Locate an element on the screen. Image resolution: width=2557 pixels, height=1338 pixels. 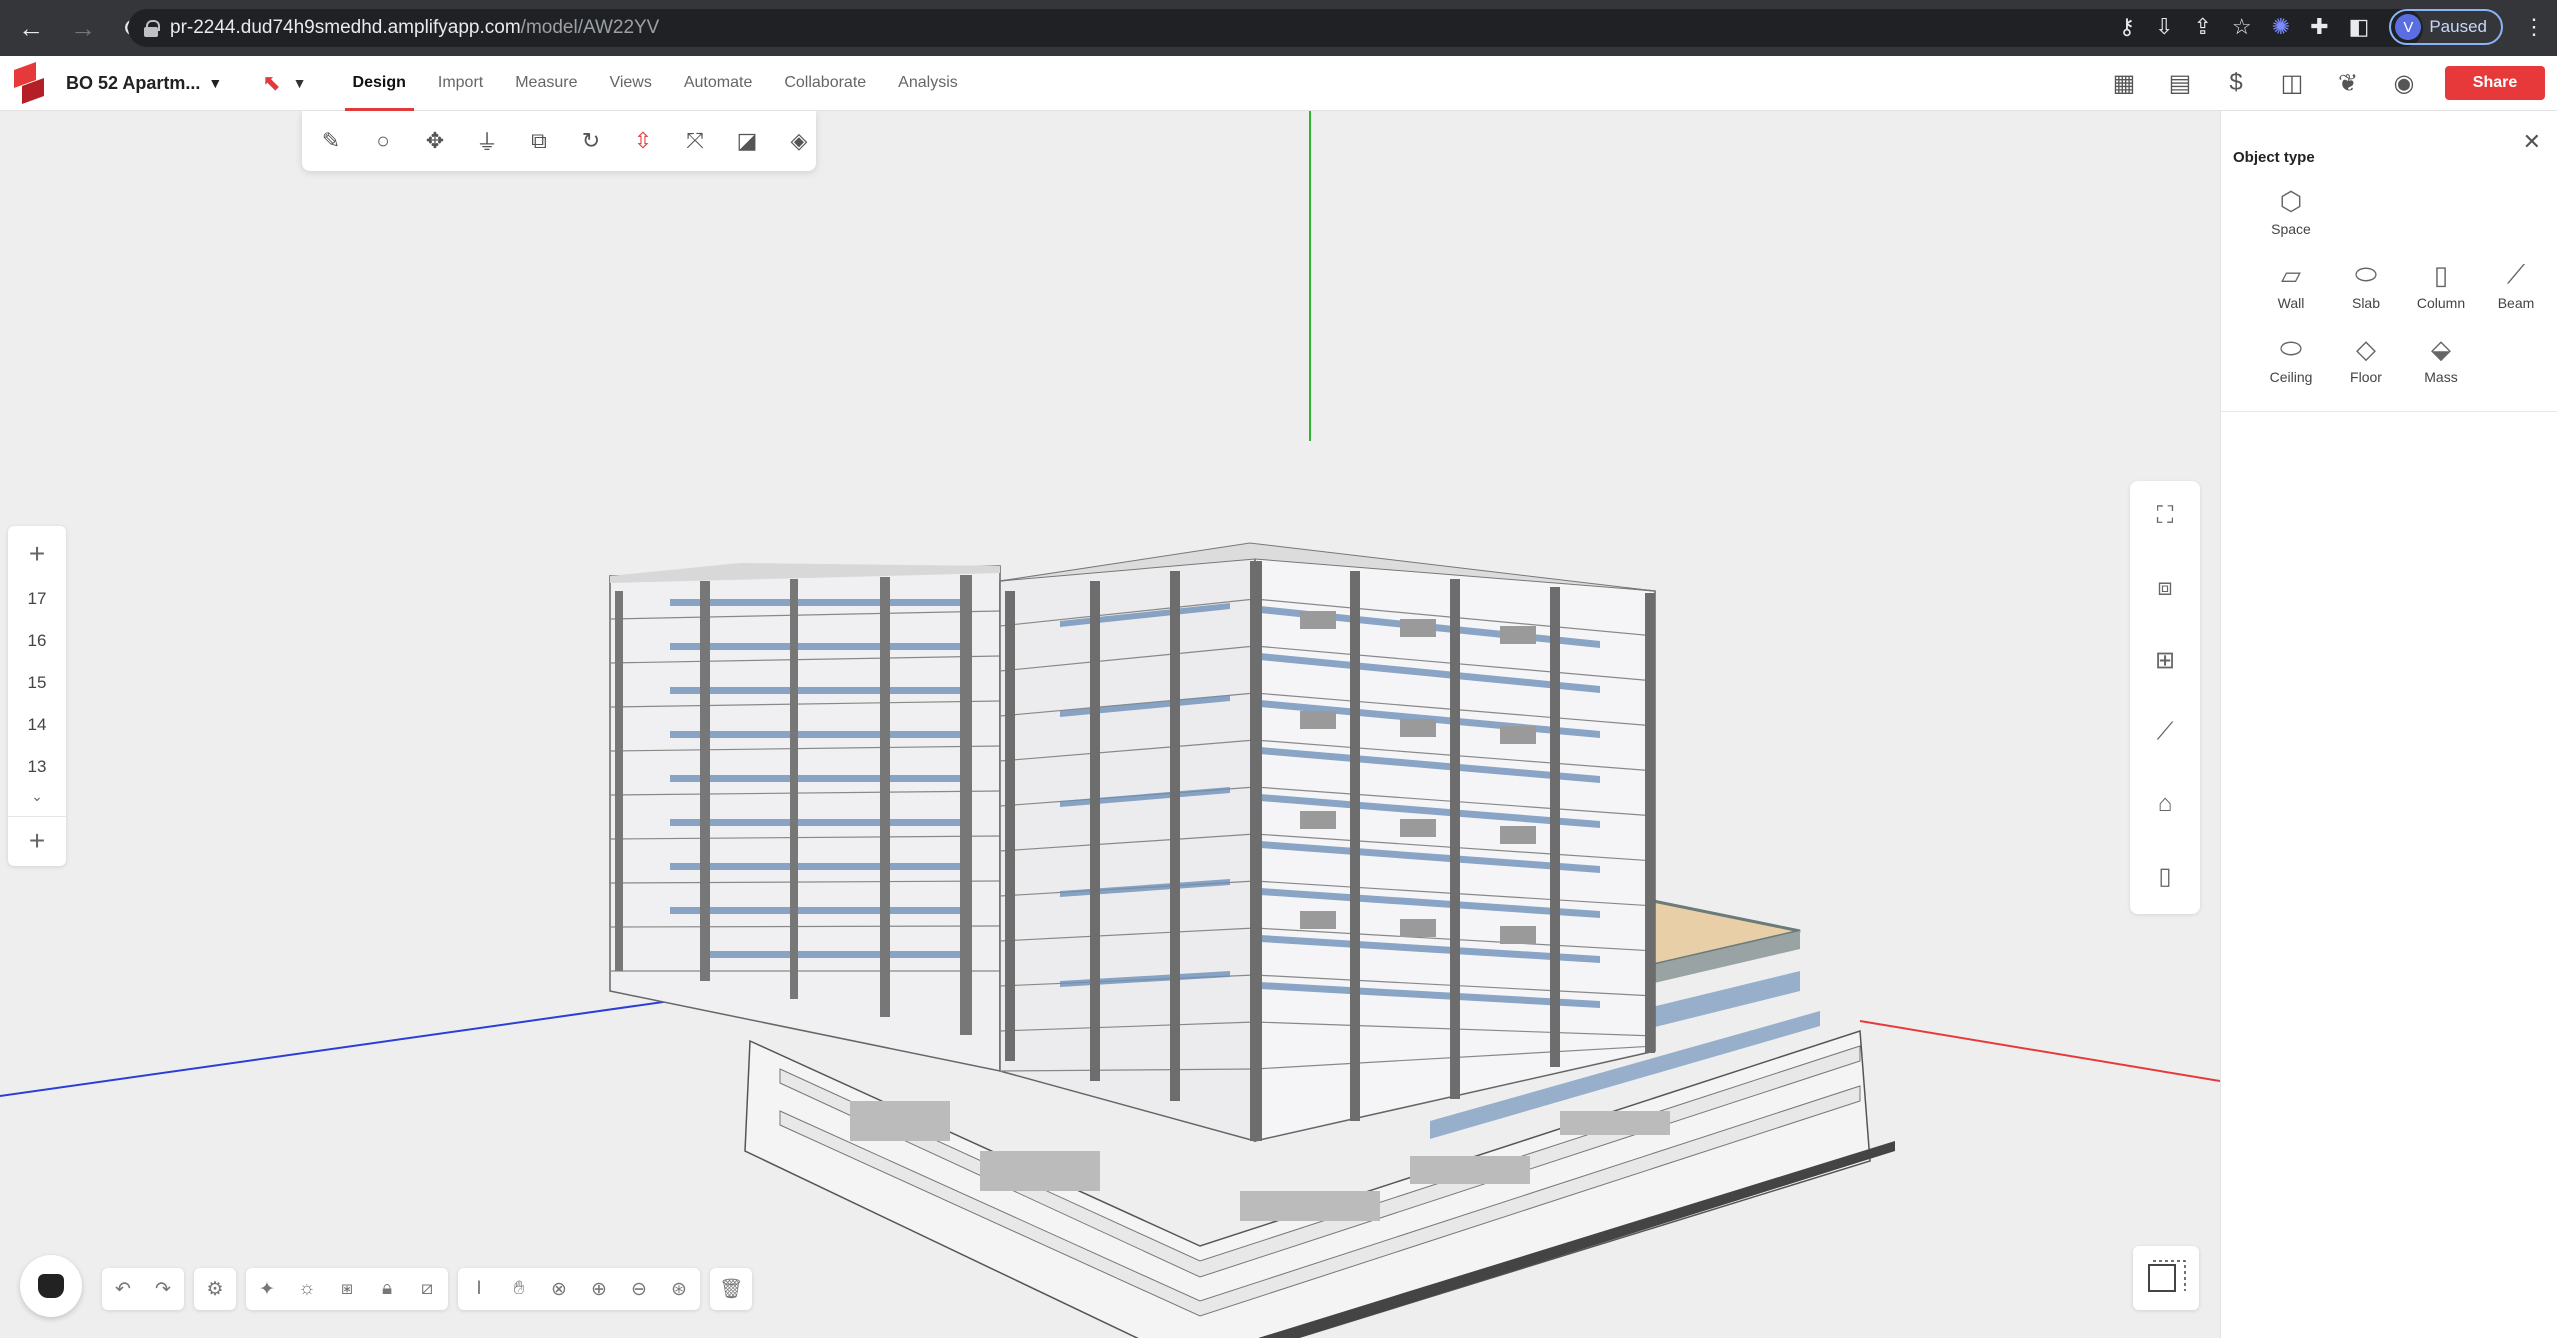
object-type-label: Ceiling is located at coordinates (2291, 377).